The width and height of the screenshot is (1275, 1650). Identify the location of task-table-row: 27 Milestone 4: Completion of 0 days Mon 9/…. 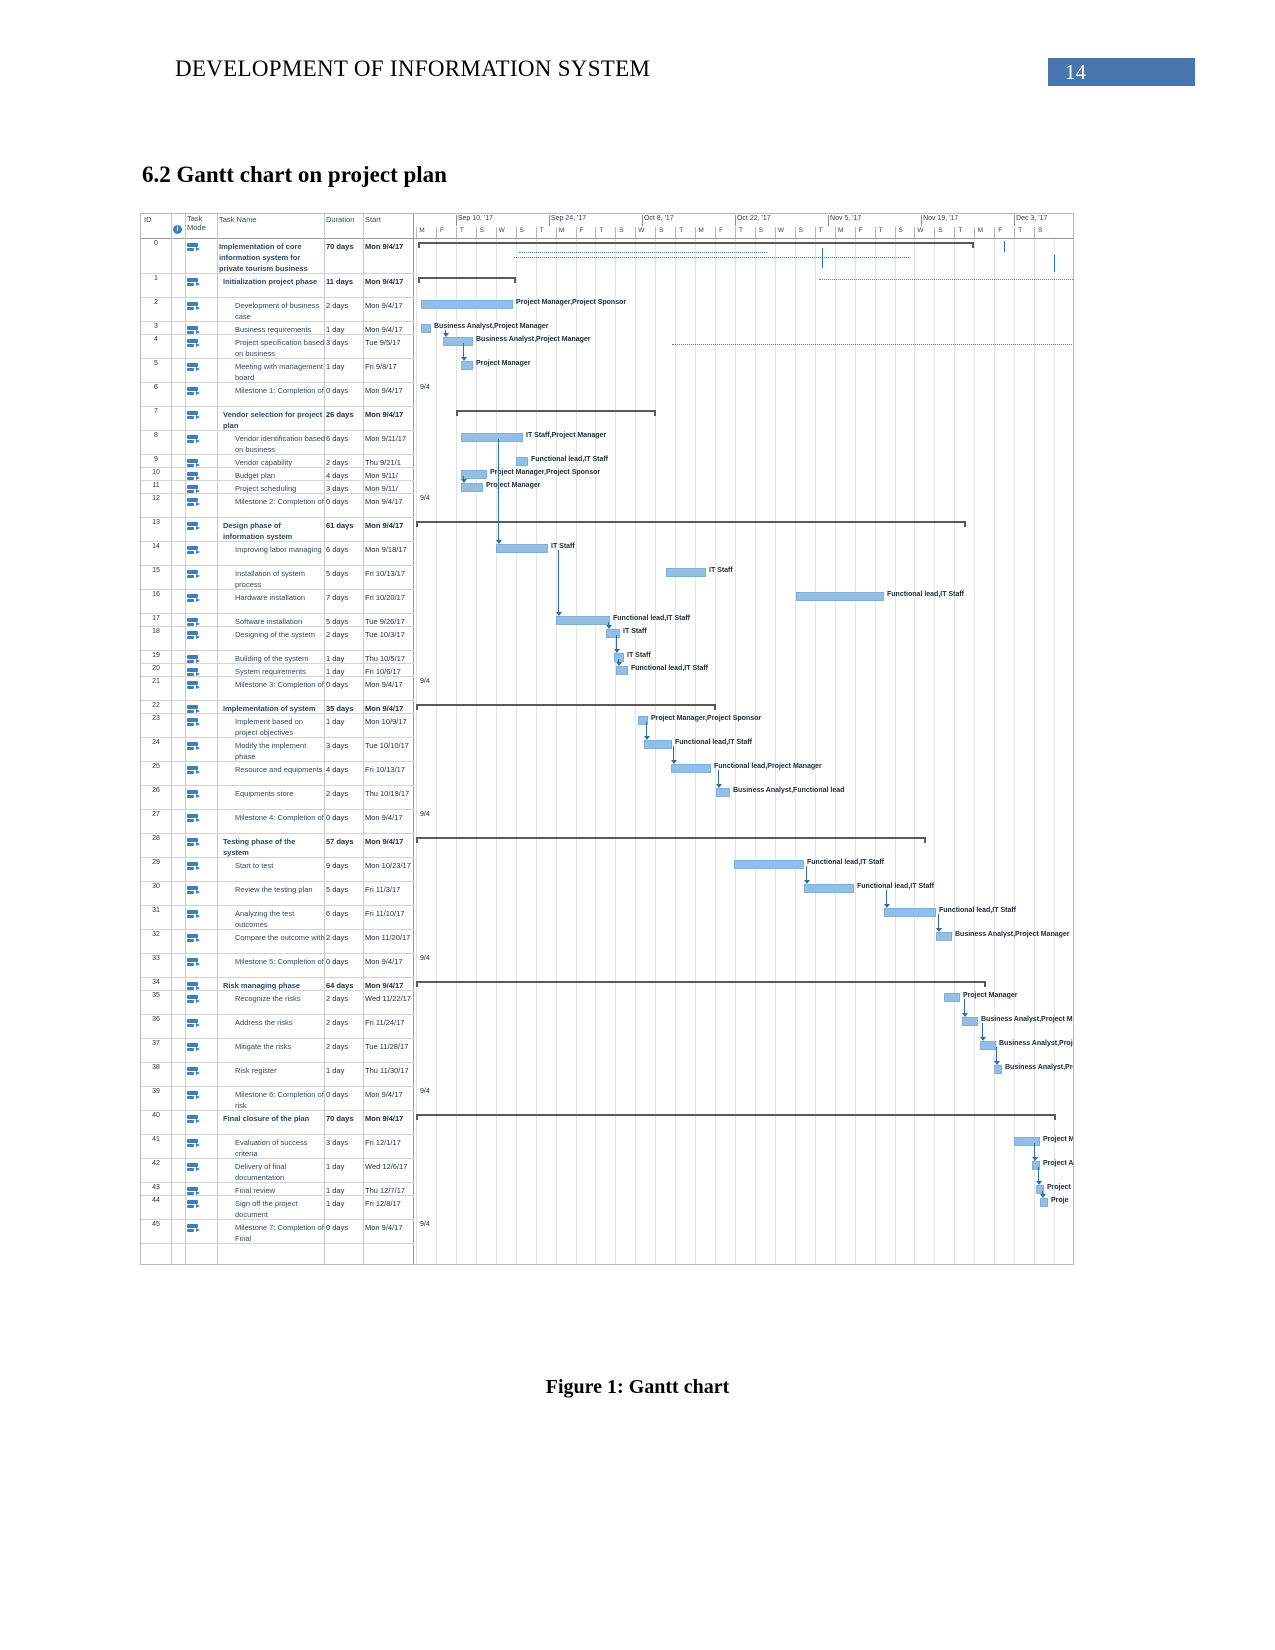
(277, 822).